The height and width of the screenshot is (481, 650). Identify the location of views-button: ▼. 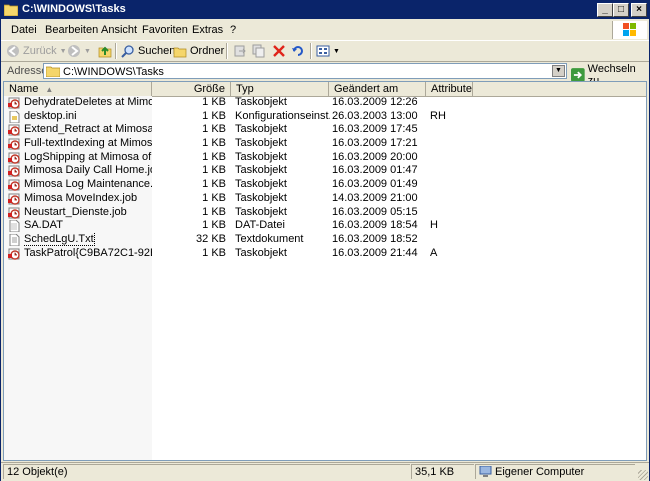
(328, 51).